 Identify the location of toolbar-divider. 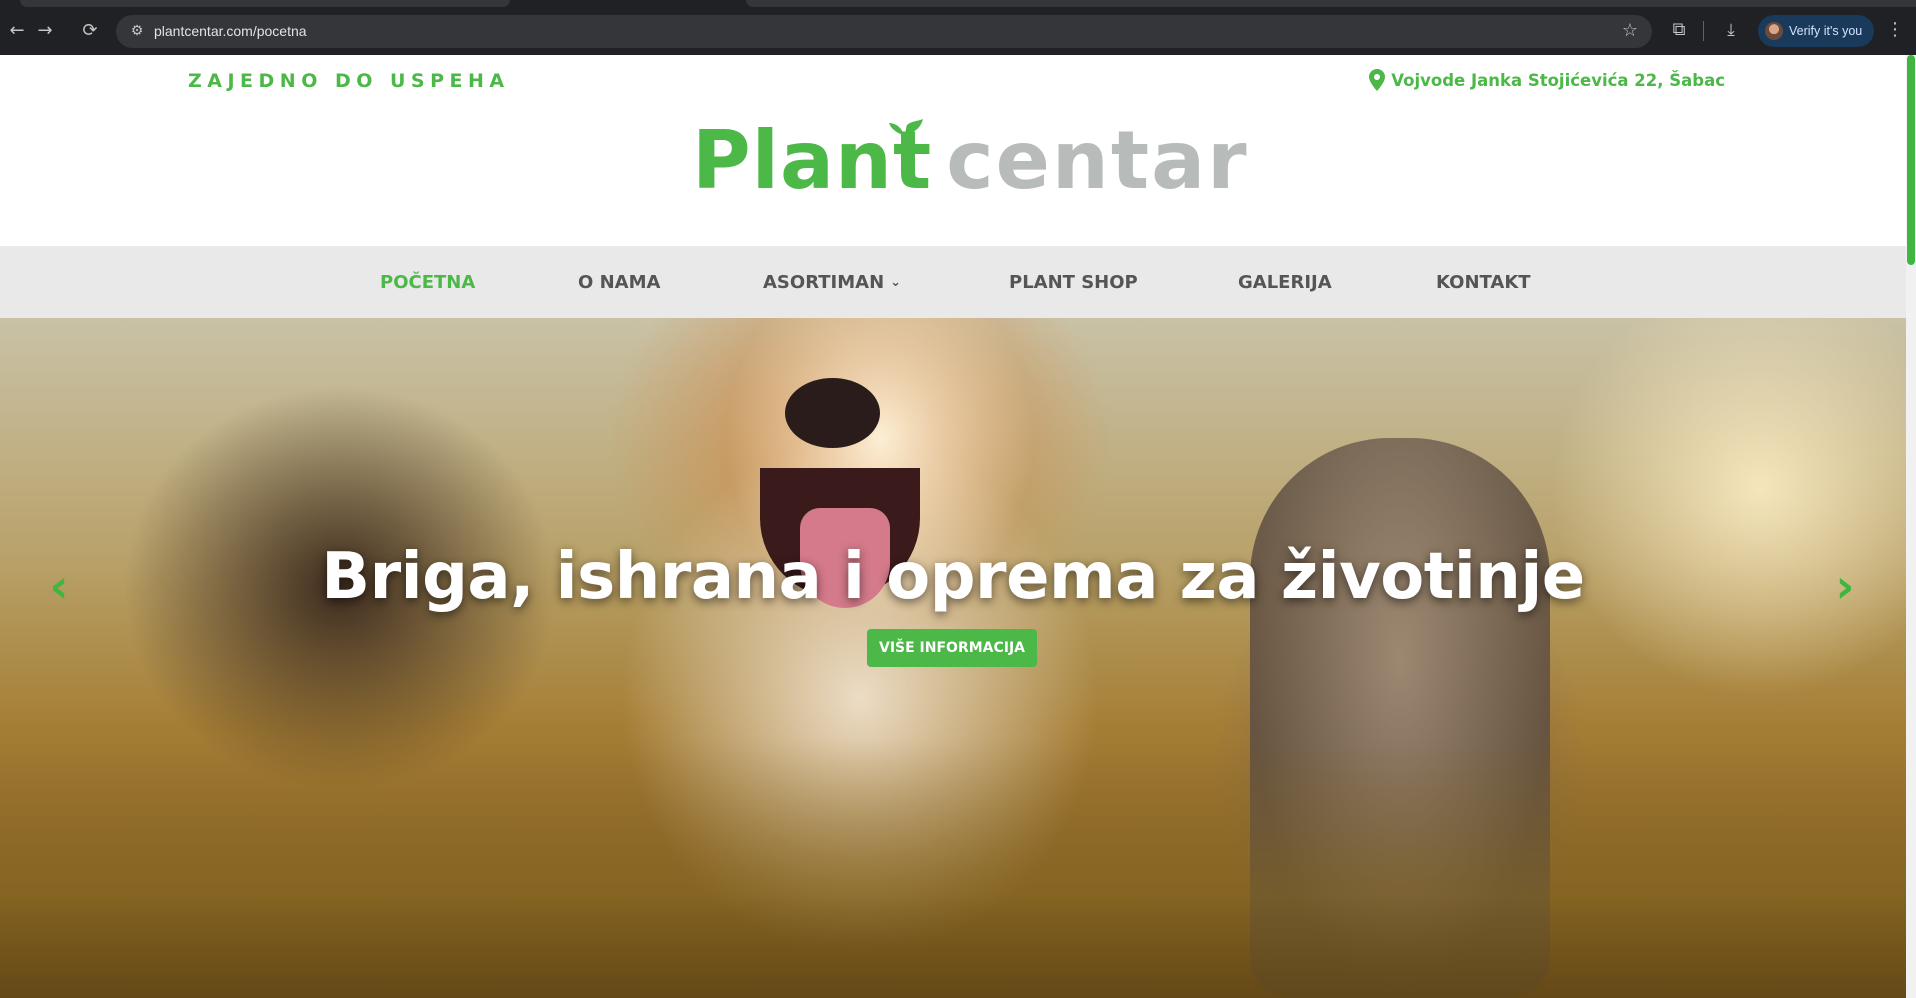
(1703, 31).